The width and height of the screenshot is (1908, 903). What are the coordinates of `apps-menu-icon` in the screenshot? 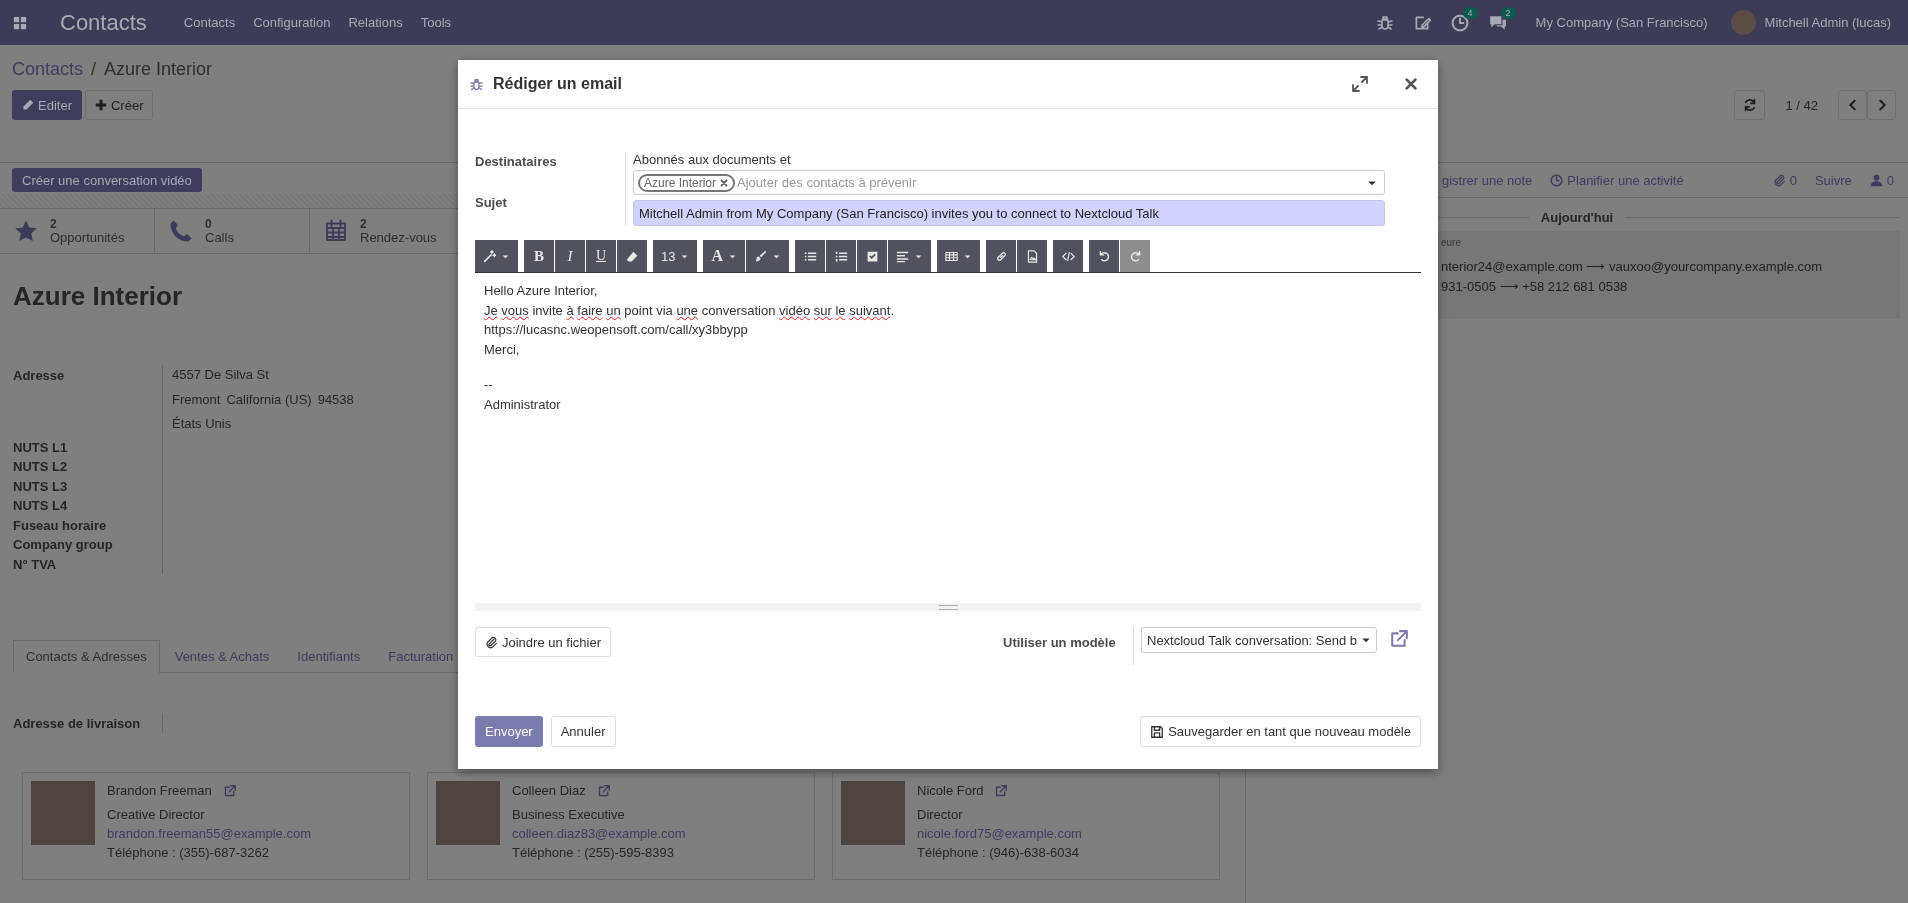 It's located at (20, 22).